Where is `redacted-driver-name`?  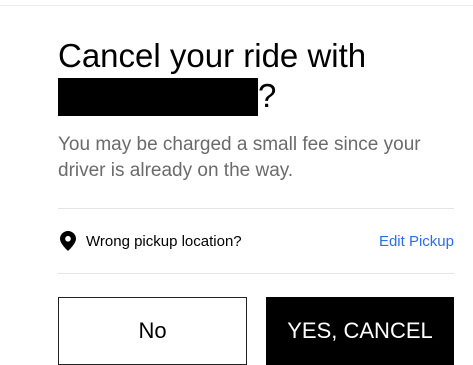
redacted-driver-name is located at coordinates (158, 97).